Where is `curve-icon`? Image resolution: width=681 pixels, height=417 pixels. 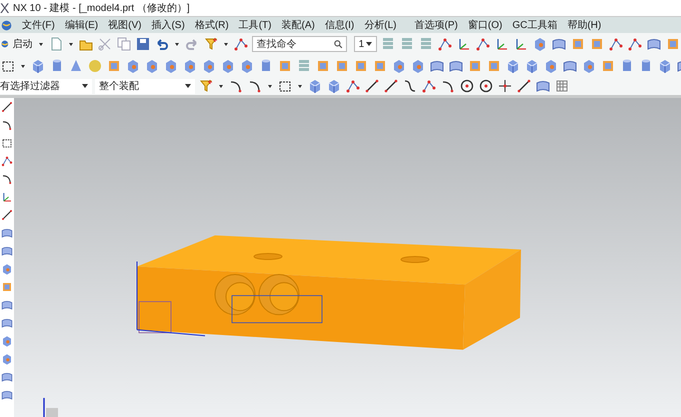 curve-icon is located at coordinates (410, 86).